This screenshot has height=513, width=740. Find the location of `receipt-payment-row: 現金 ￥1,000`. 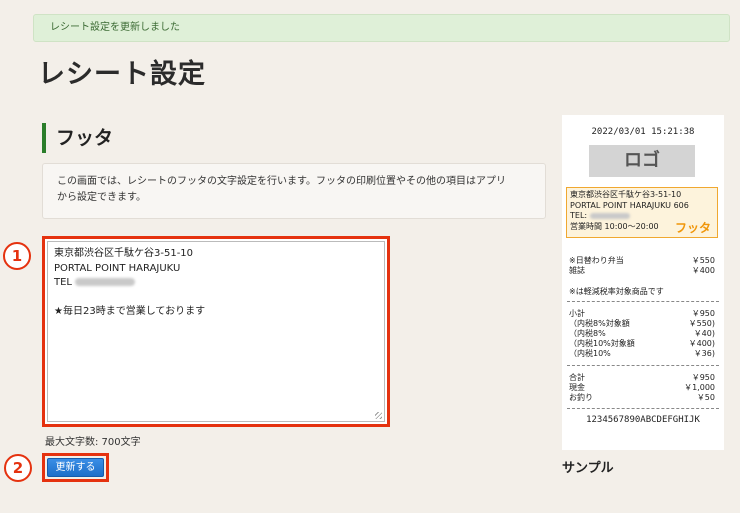

receipt-payment-row: 現金 ￥1,000 is located at coordinates (642, 387).